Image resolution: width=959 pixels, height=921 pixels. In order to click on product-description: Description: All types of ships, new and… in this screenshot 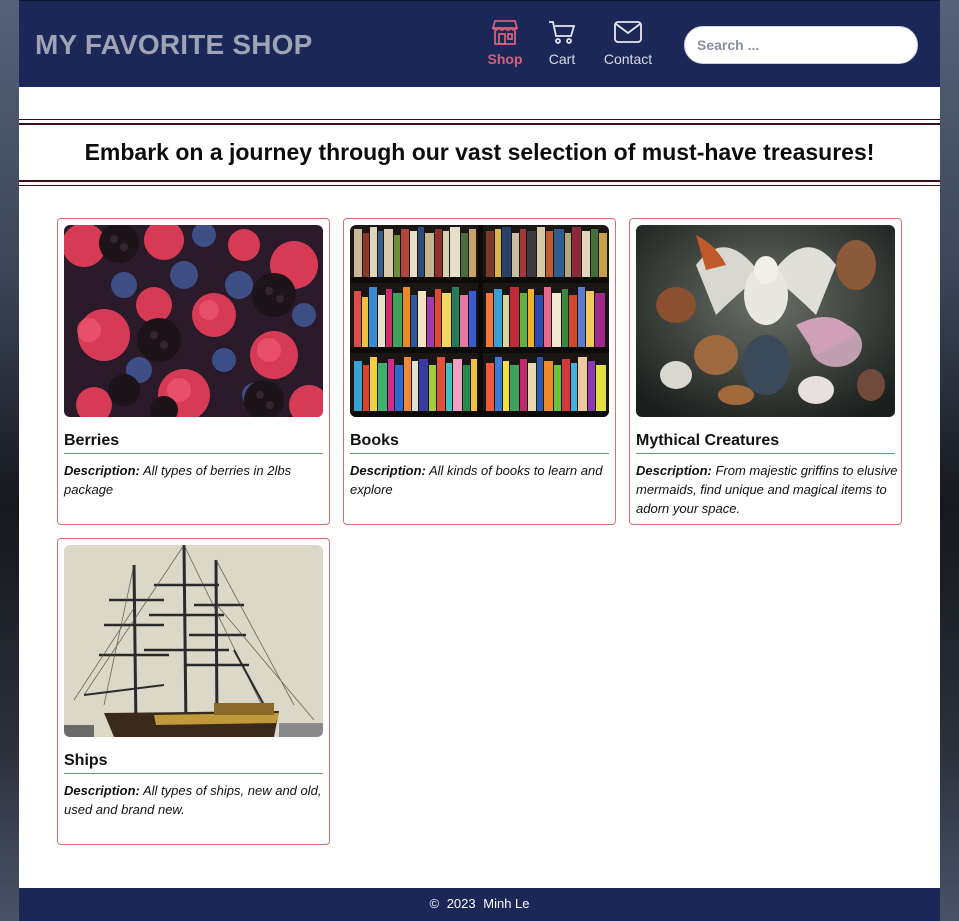, I will do `click(195, 800)`.